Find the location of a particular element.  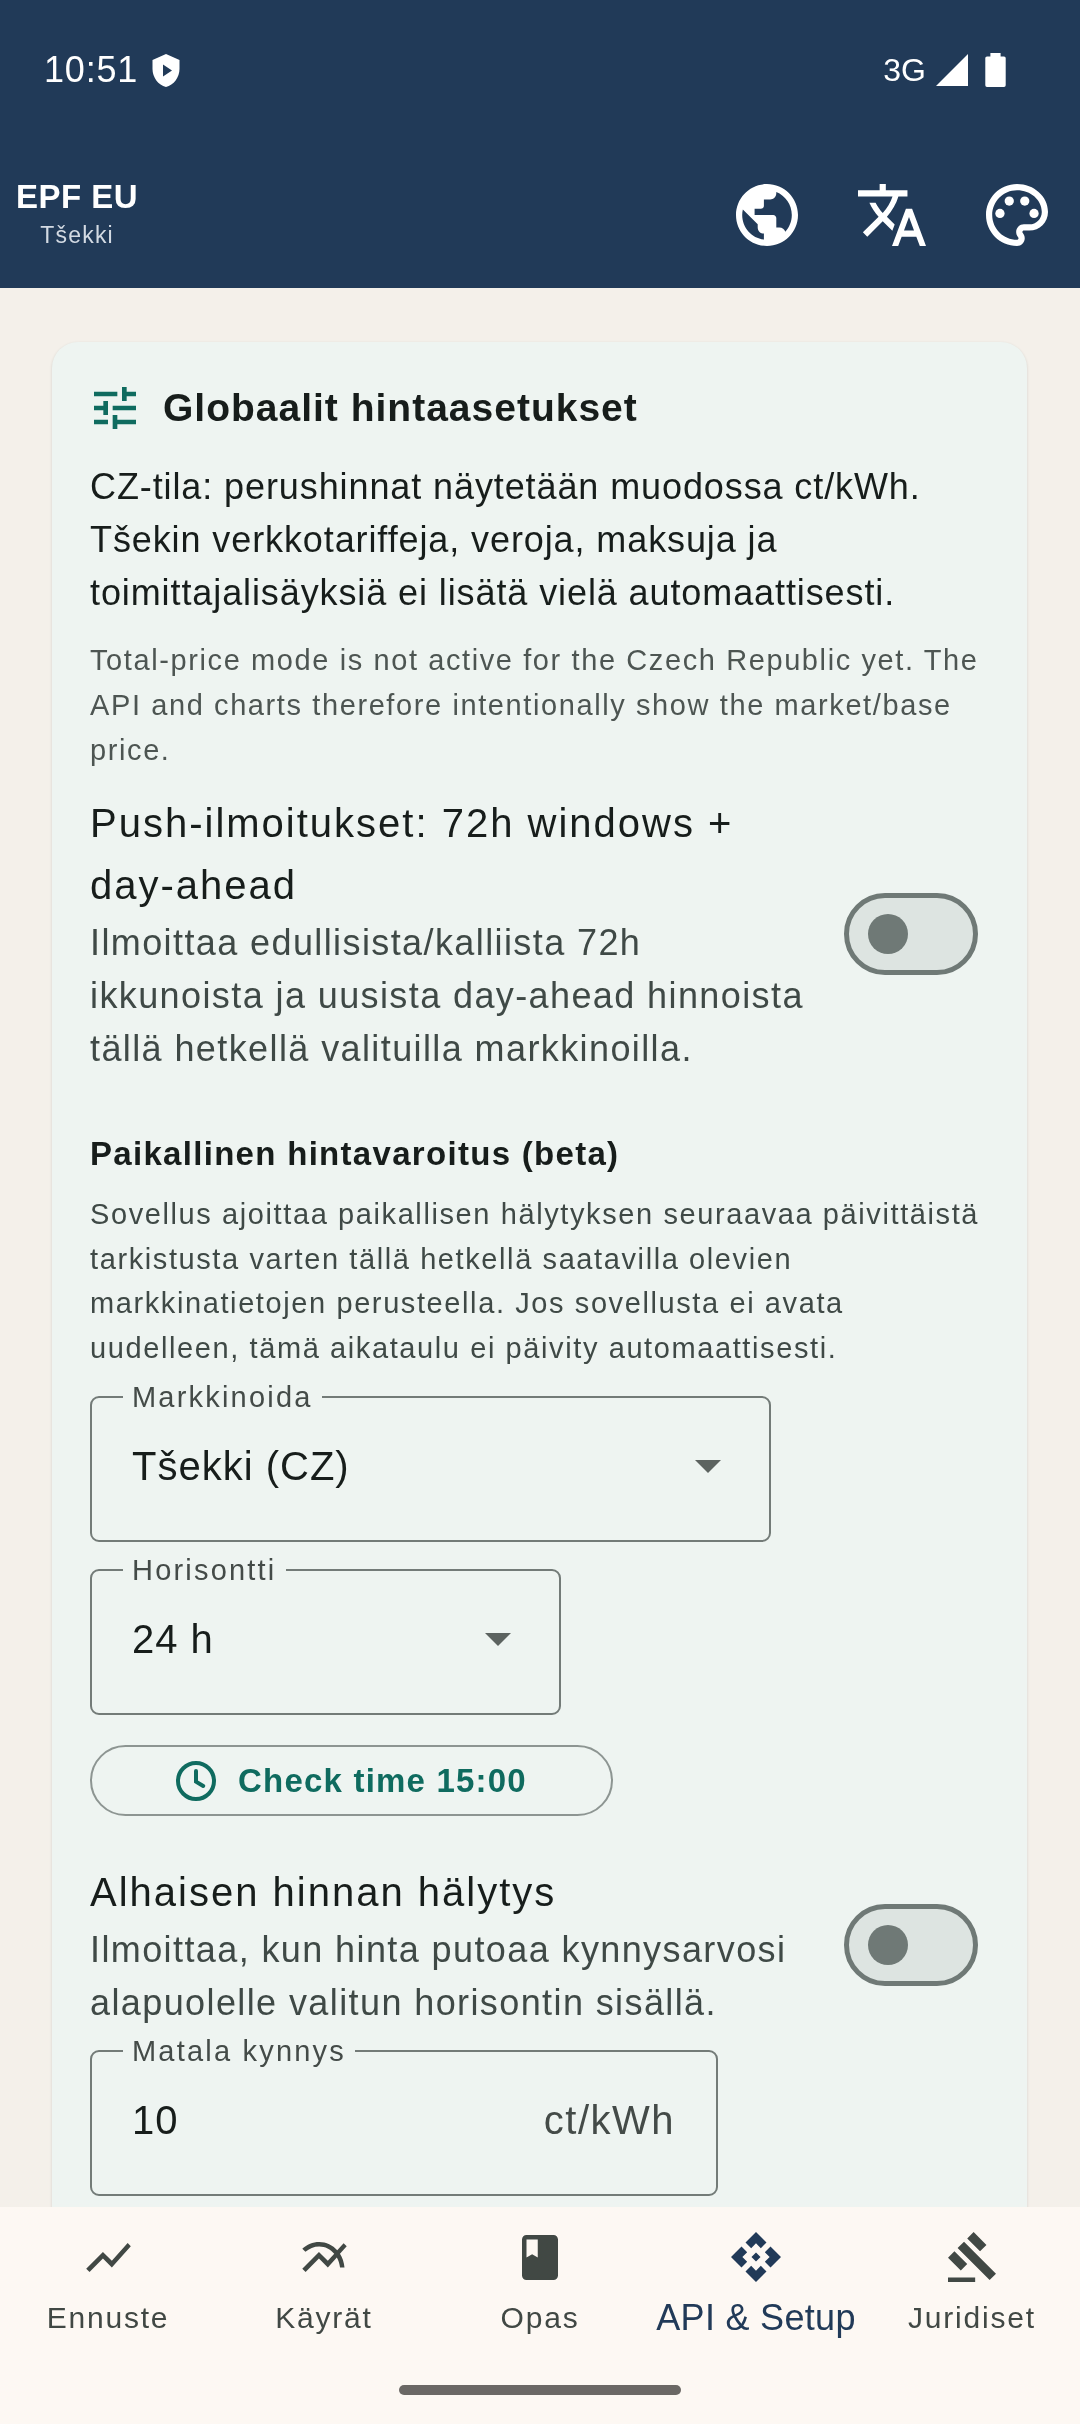

nav-tab: Opas is located at coordinates (540, 2285).